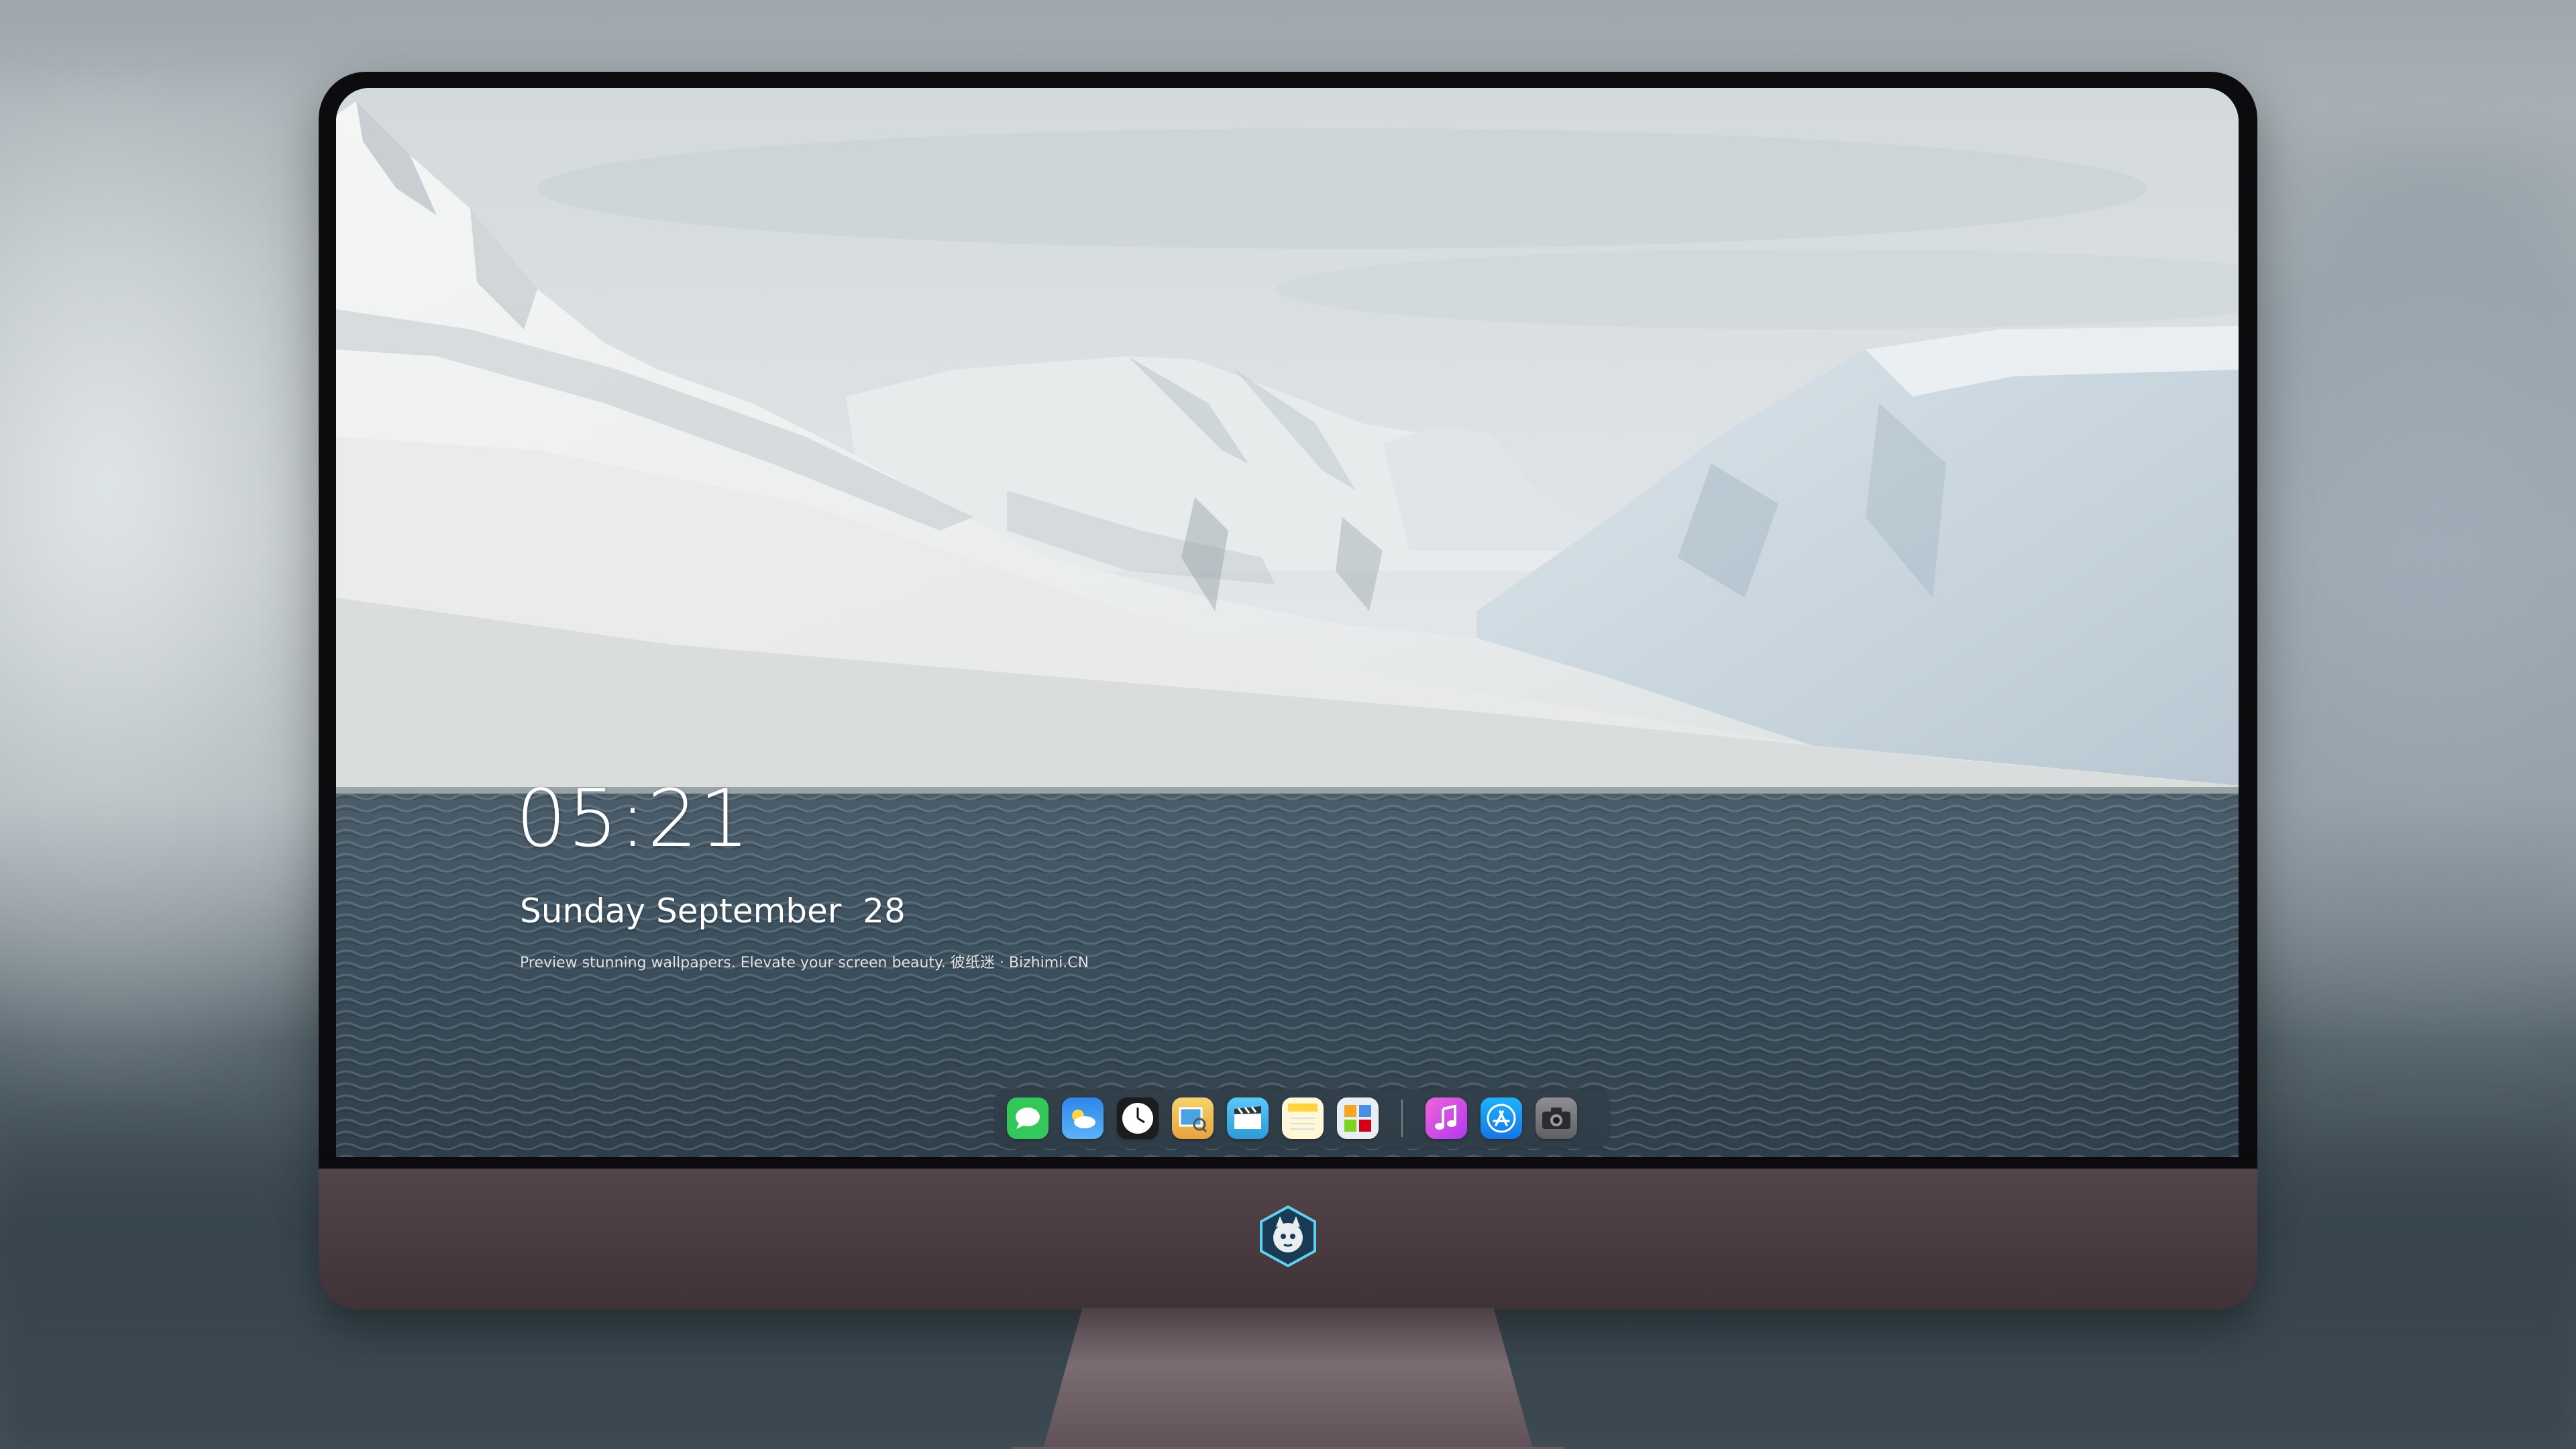  What do you see at coordinates (1028, 1118) in the screenshot?
I see `messages-icon` at bounding box center [1028, 1118].